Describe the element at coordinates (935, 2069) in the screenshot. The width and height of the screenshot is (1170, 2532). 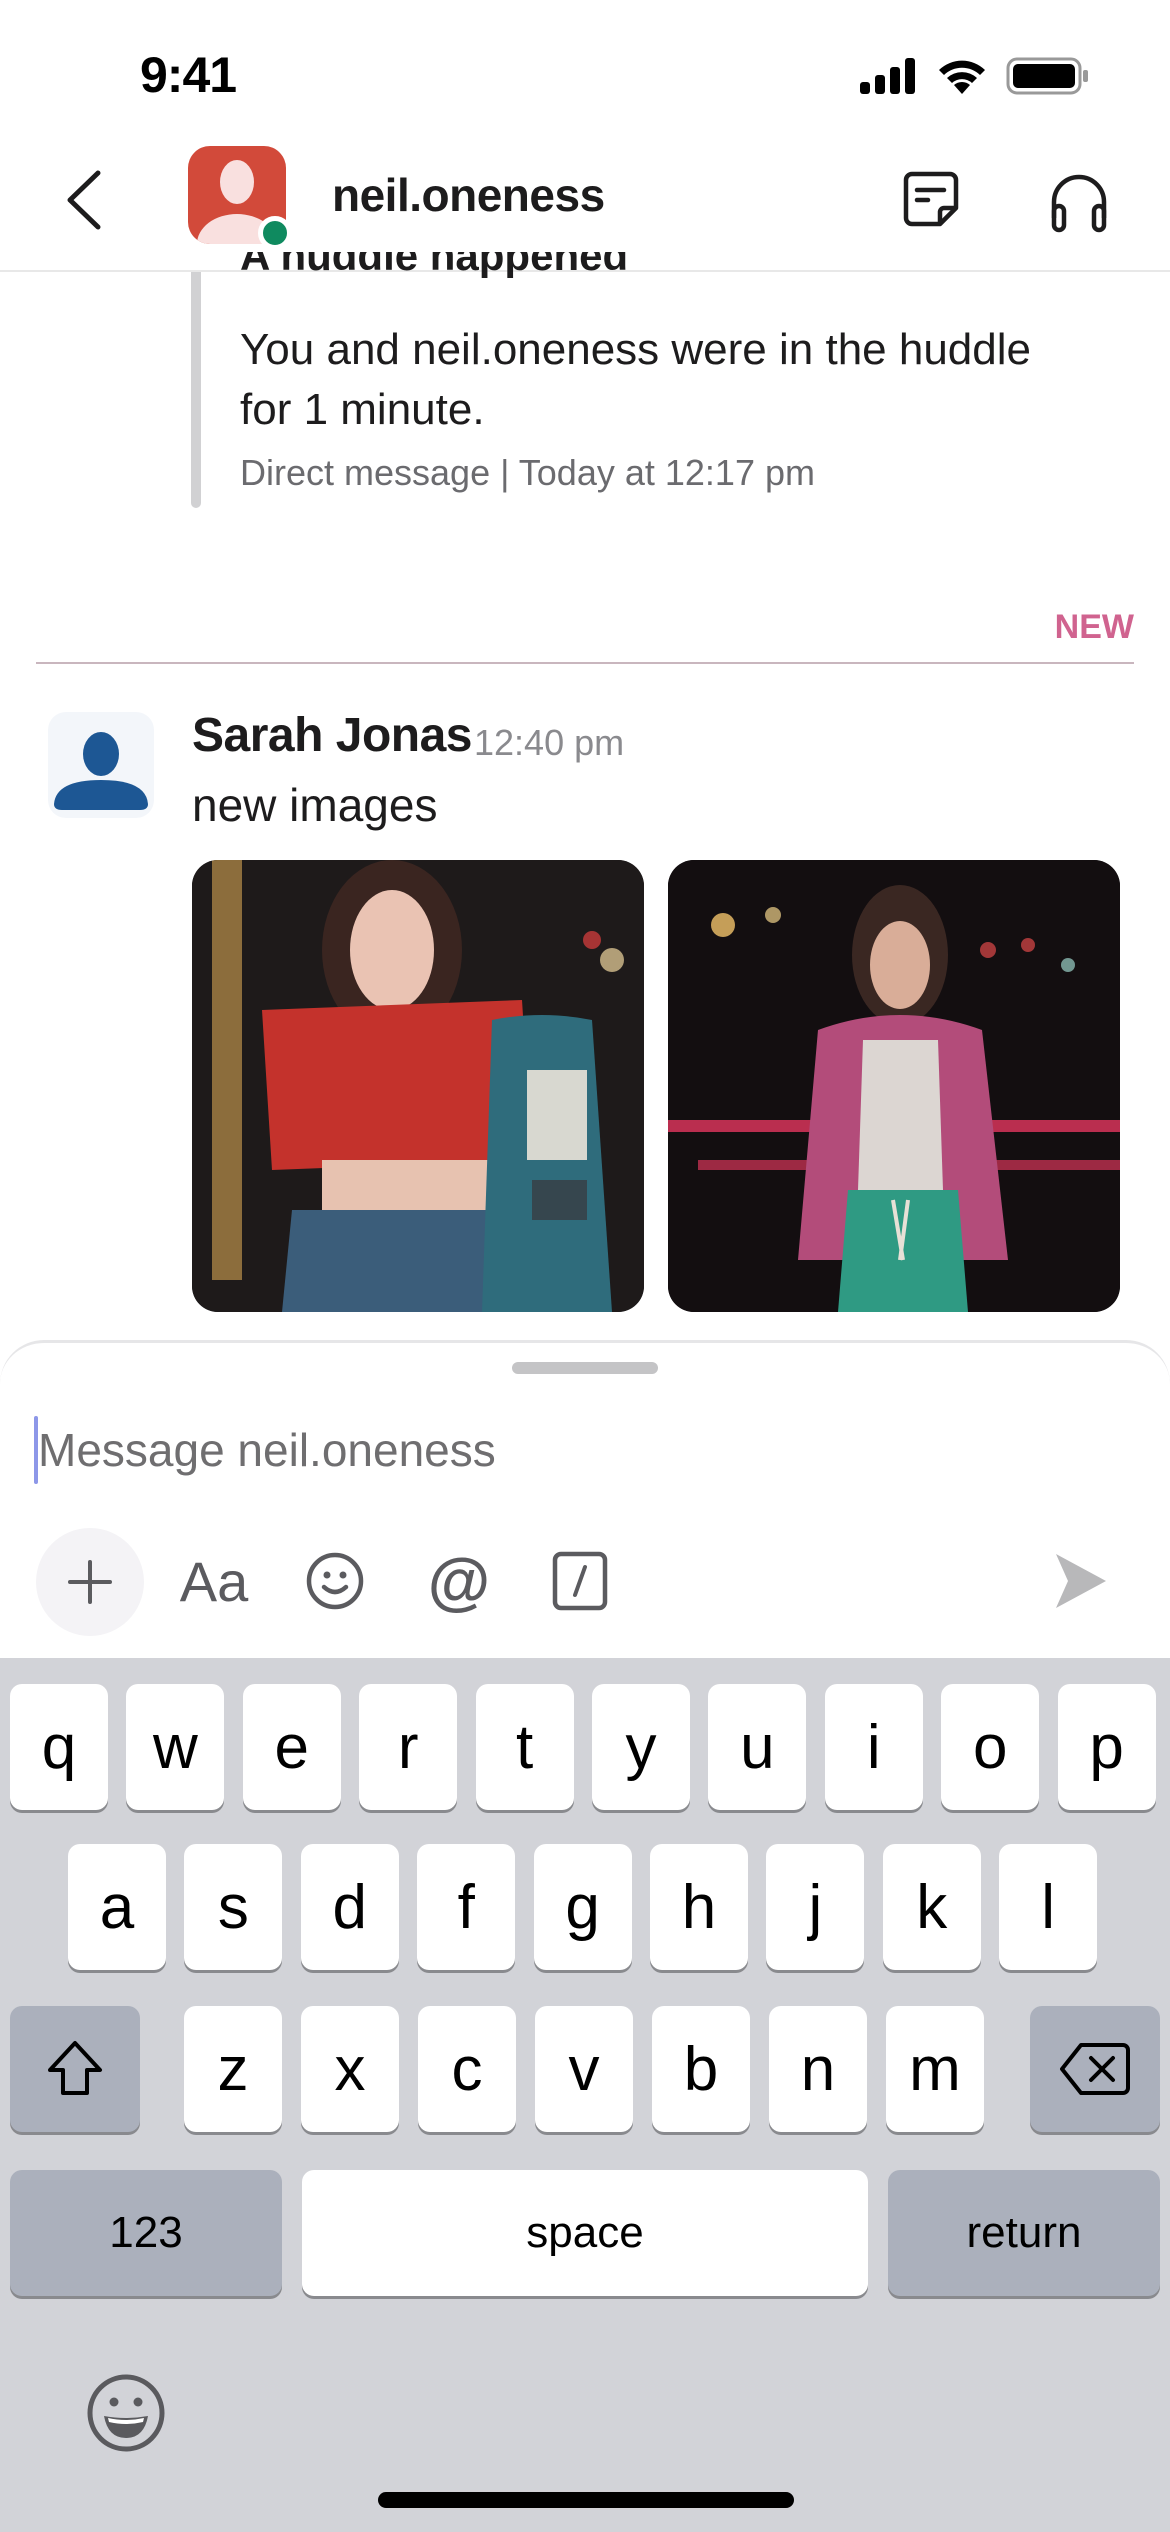
I see `key-m: m` at that location.